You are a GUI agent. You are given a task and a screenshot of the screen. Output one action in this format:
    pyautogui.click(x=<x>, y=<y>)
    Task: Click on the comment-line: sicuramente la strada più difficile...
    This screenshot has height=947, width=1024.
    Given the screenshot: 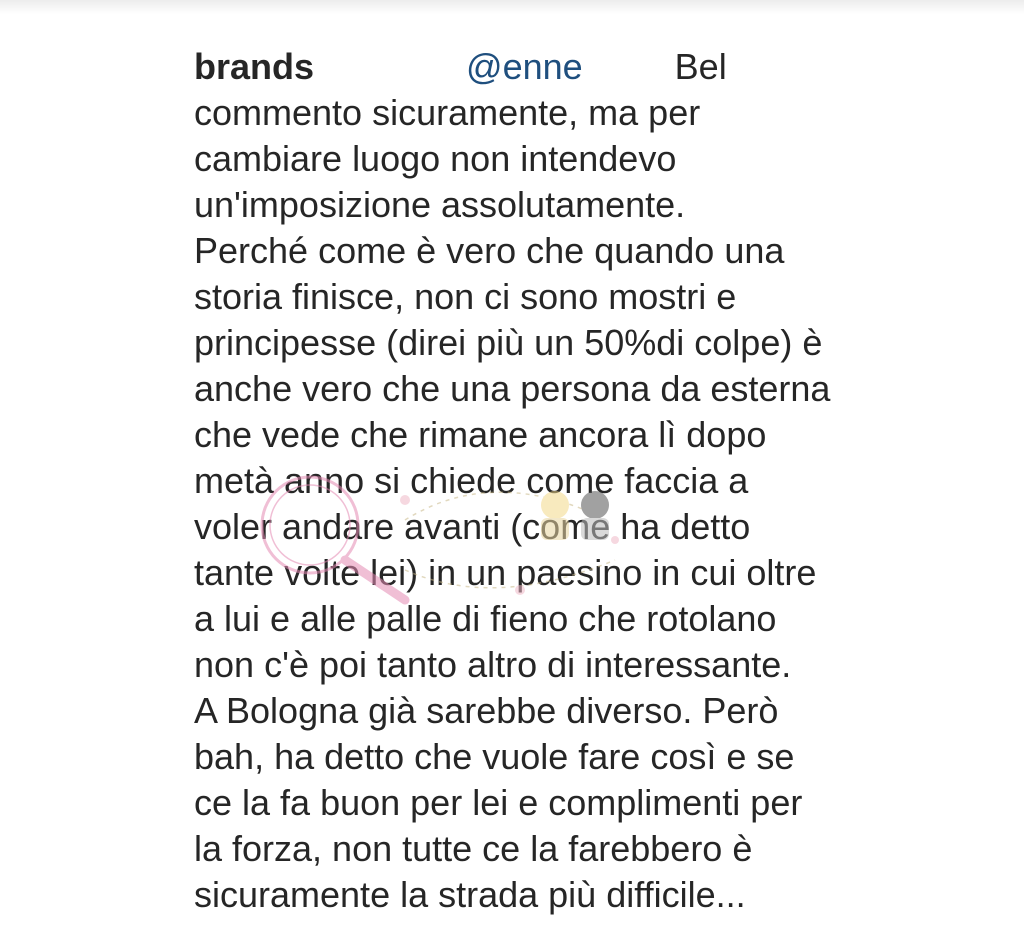 What is the action you would take?
    pyautogui.click(x=470, y=894)
    